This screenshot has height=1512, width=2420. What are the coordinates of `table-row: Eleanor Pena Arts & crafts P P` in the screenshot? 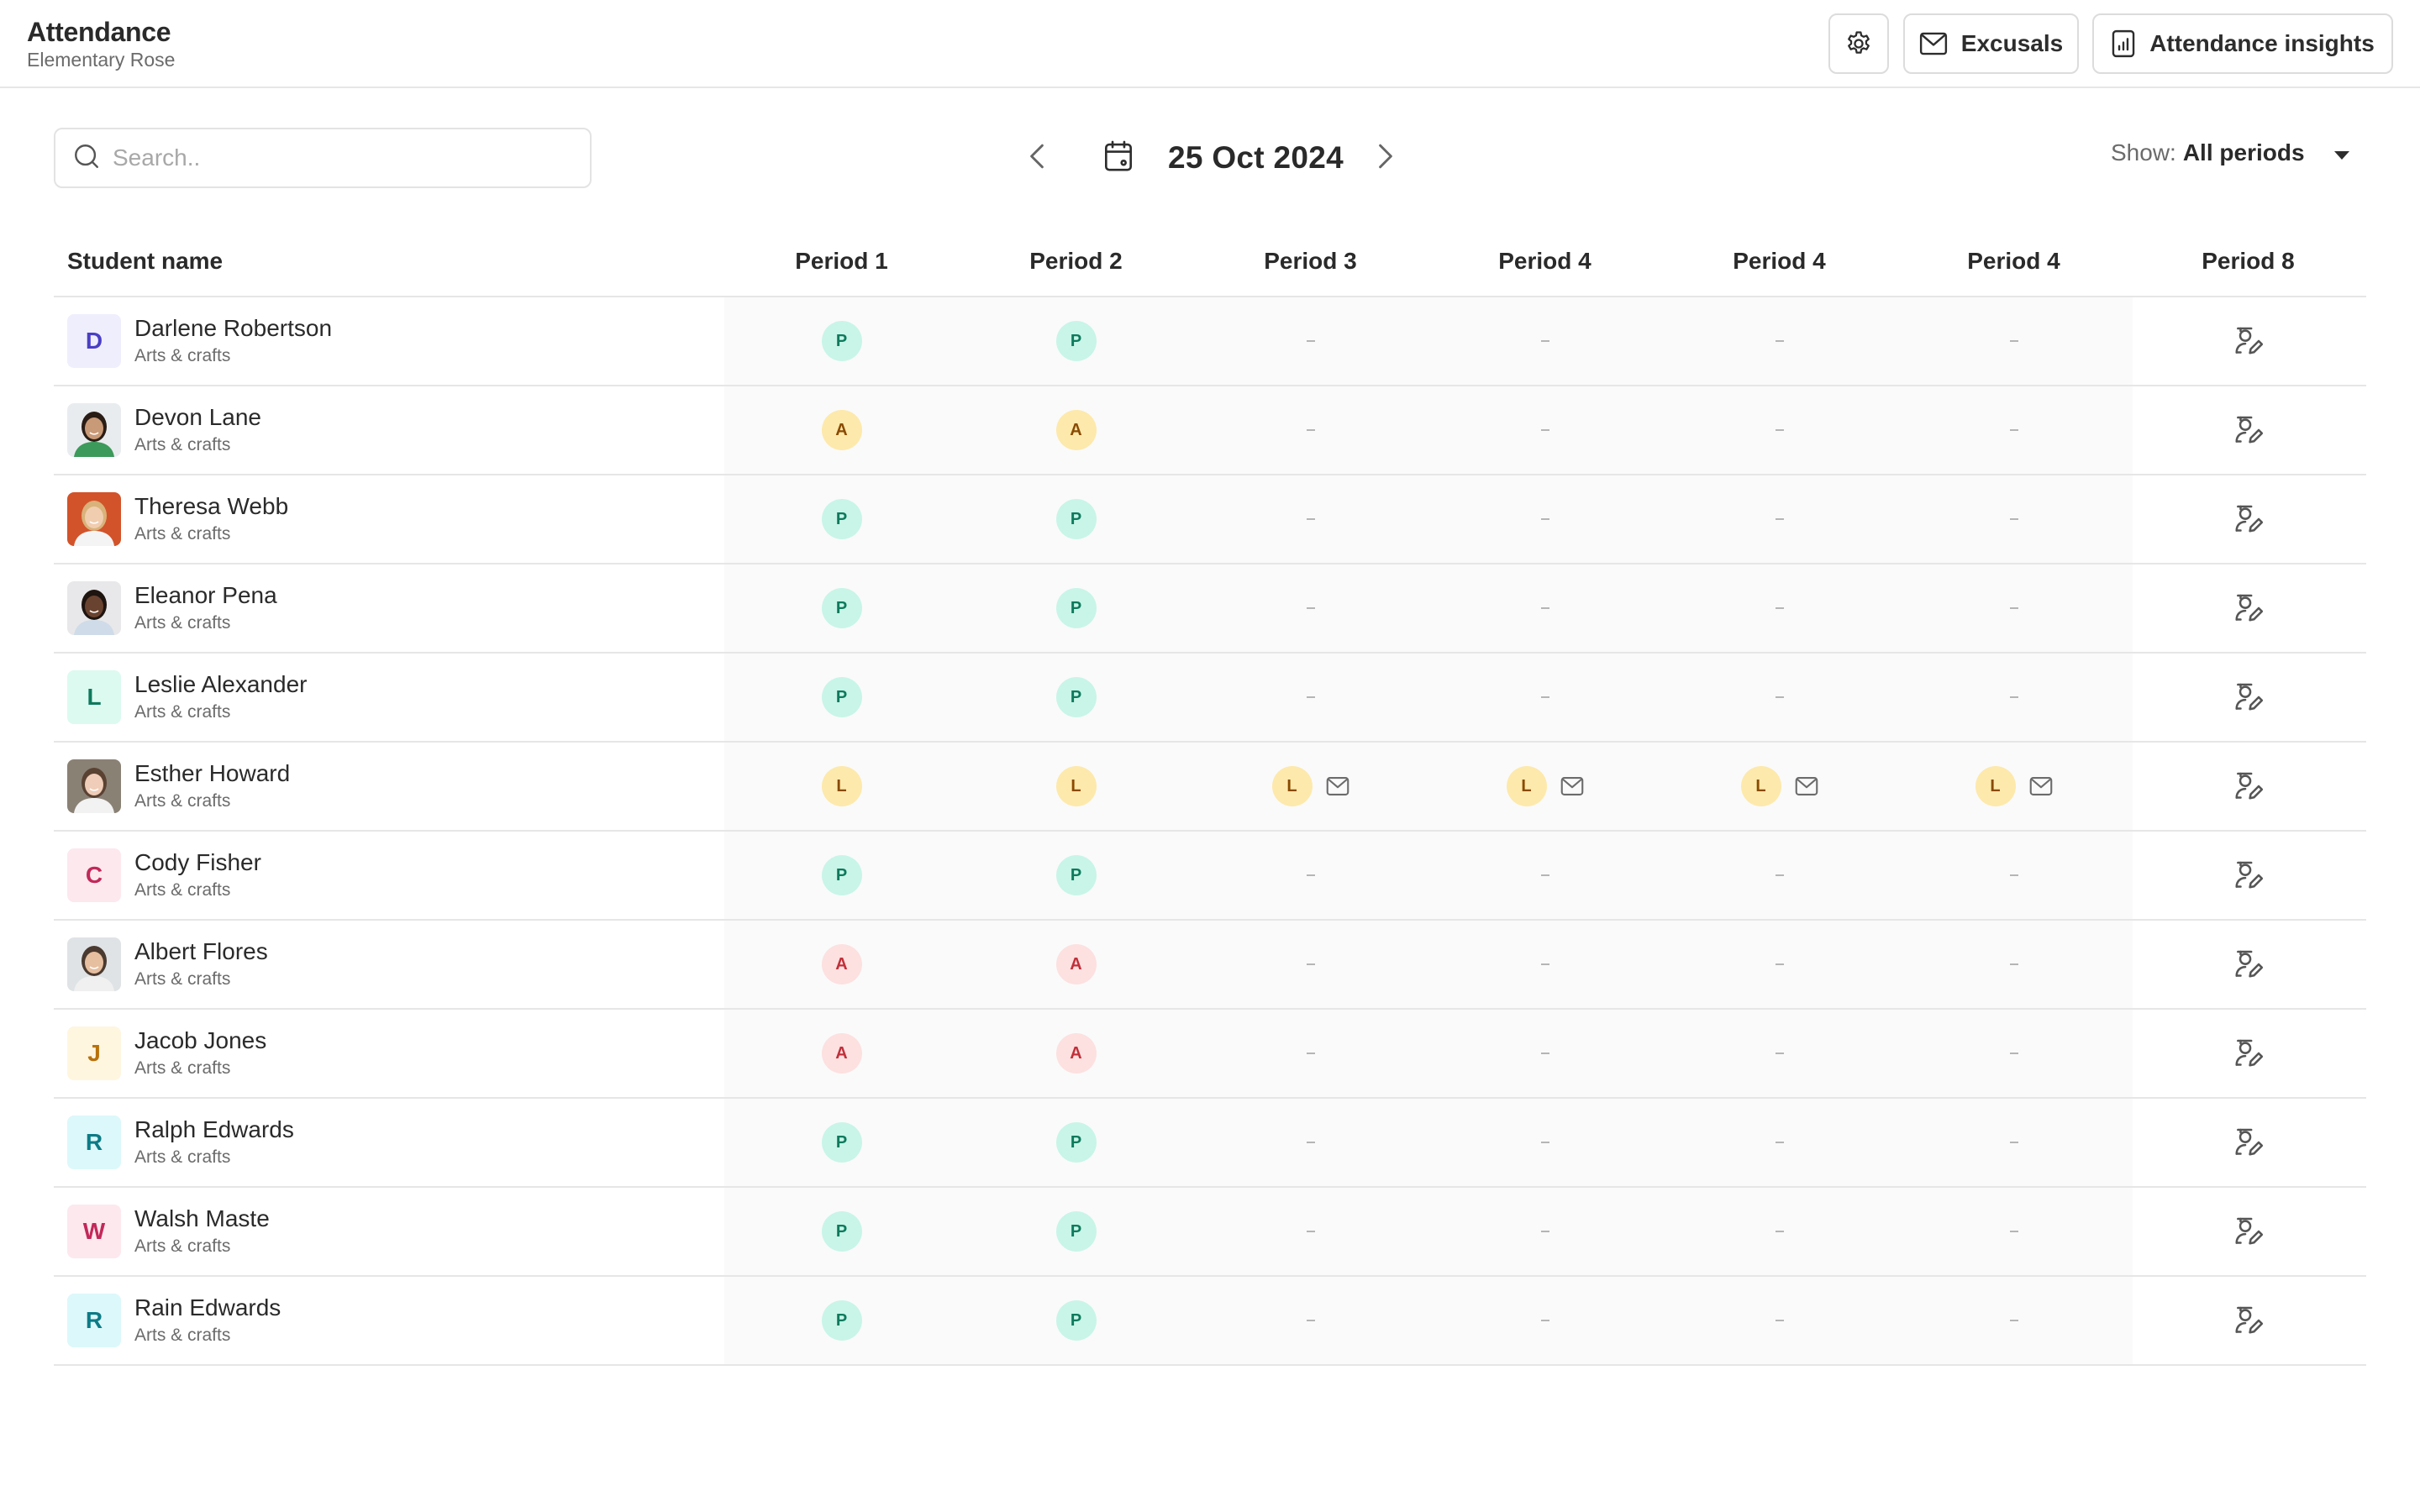 It's located at (1210, 609).